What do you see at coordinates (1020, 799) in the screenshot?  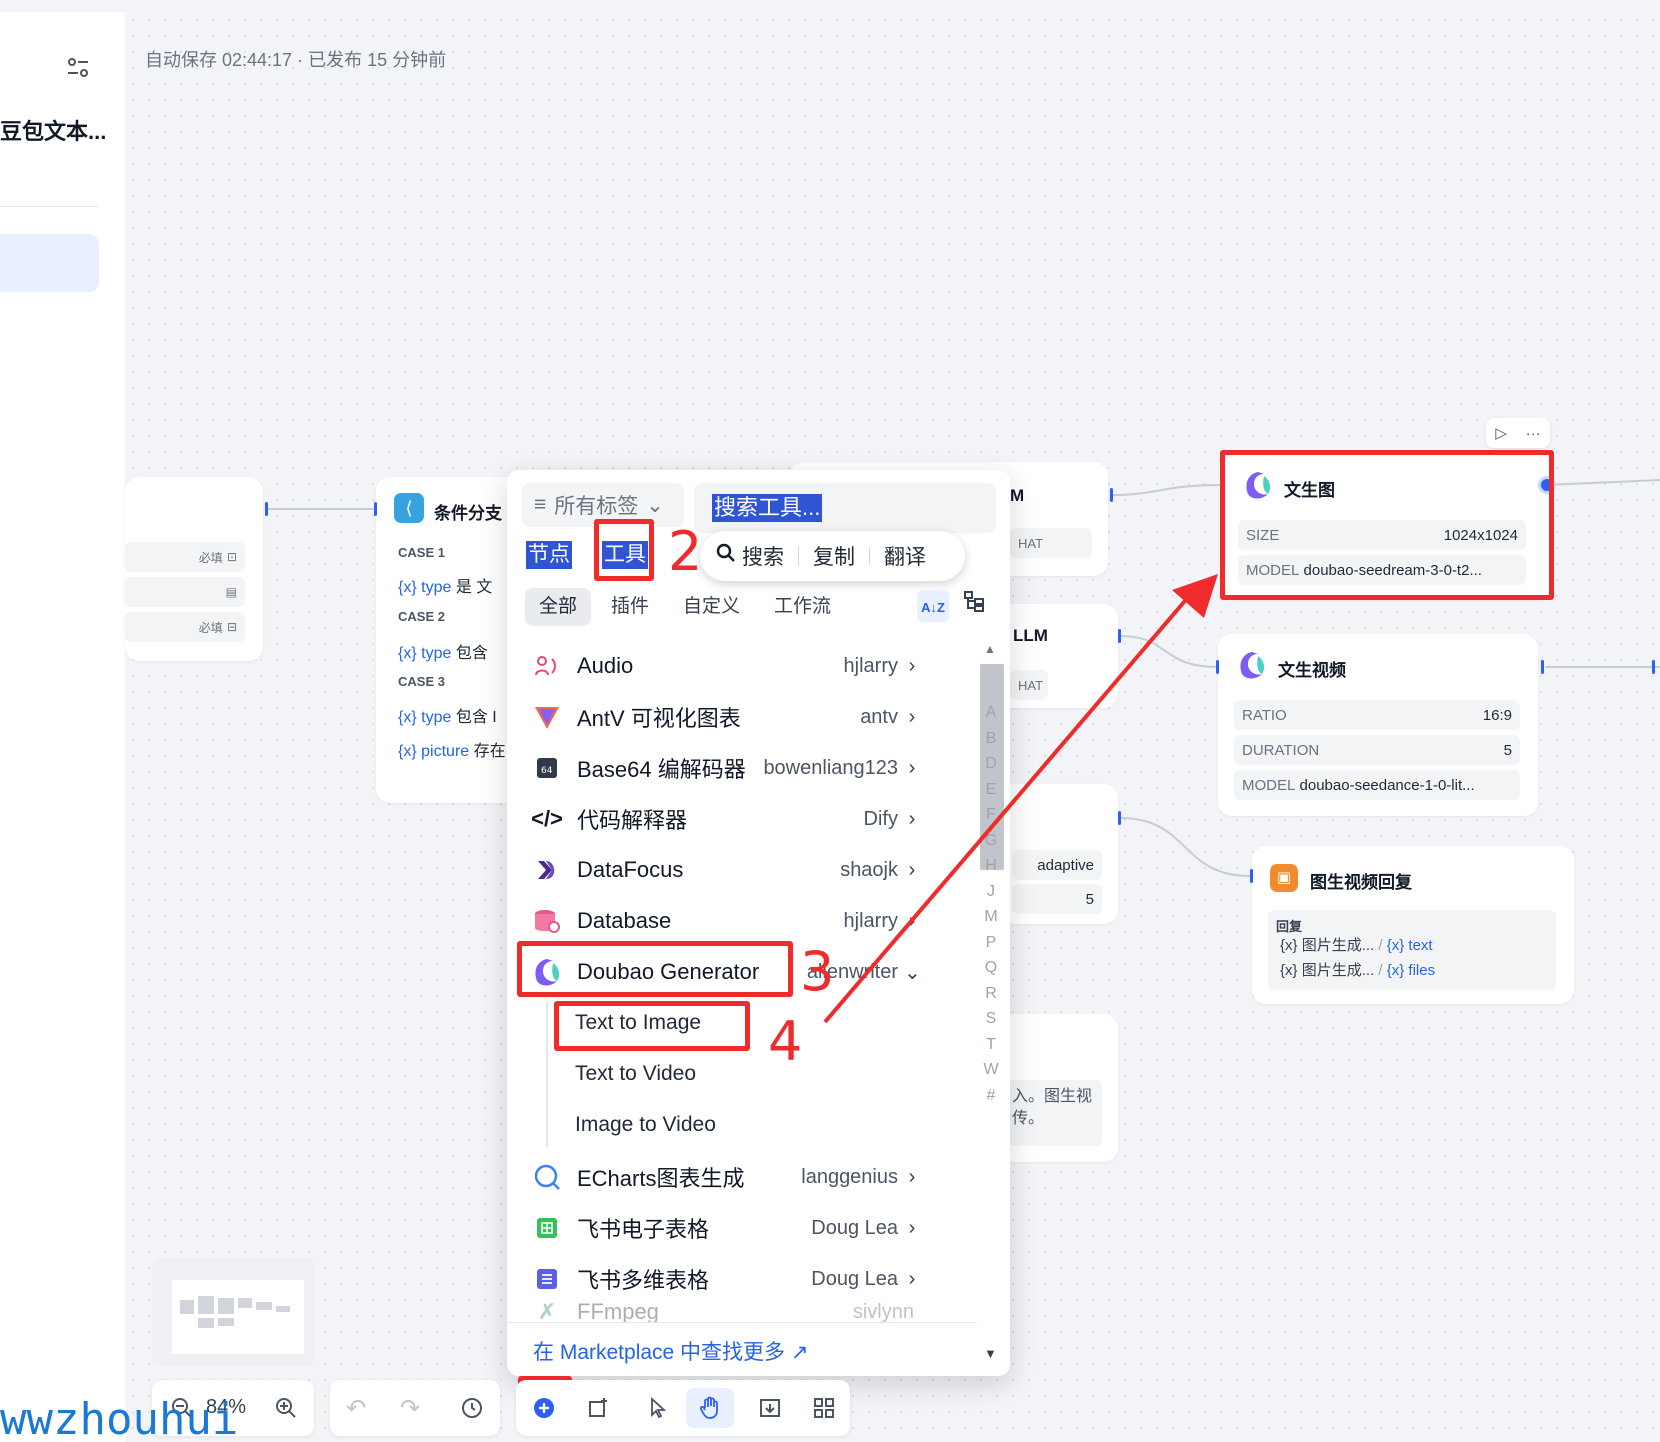 I see `annotation-arrow` at bounding box center [1020, 799].